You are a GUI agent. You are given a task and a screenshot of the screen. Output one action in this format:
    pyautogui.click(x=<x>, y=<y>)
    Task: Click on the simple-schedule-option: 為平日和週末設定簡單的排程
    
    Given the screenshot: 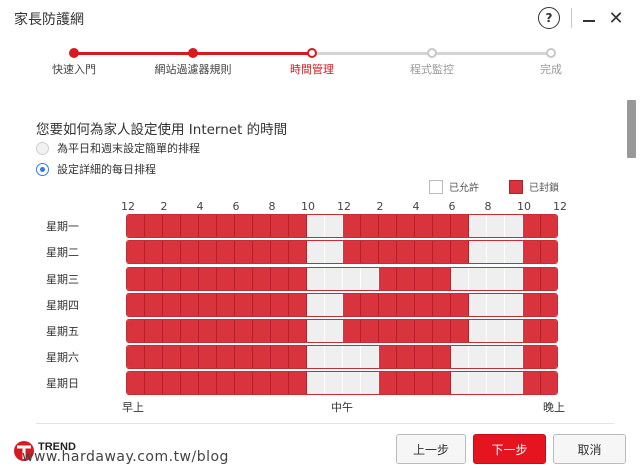 What is the action you would take?
    pyautogui.click(x=118, y=148)
    